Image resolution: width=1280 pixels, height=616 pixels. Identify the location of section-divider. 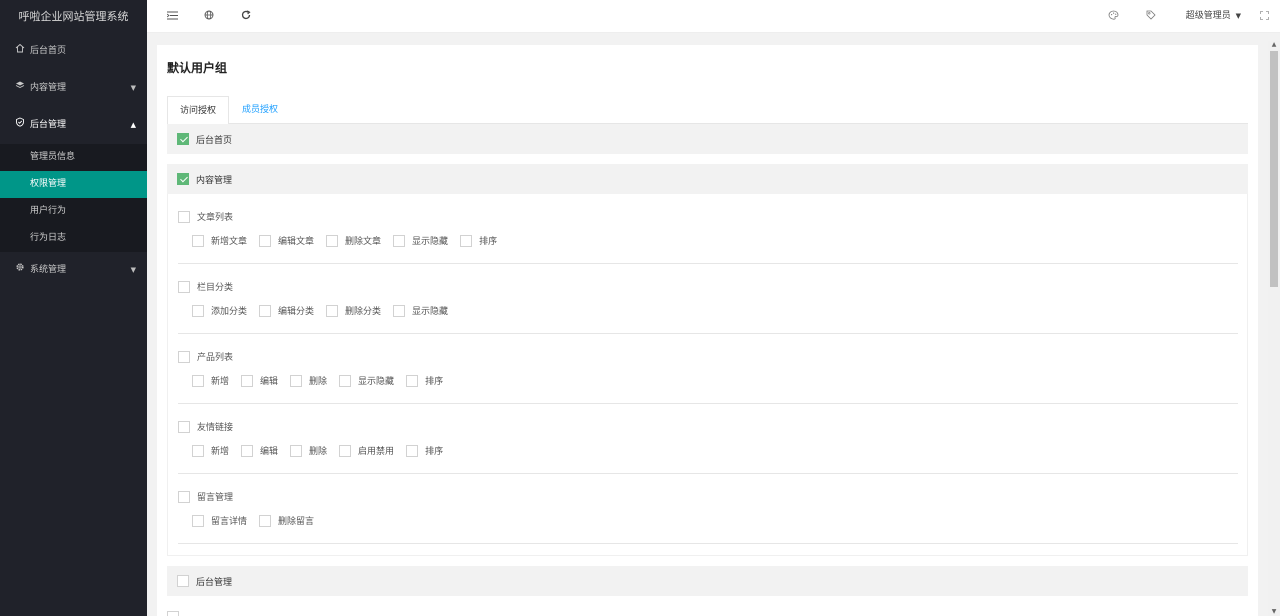
(708, 473).